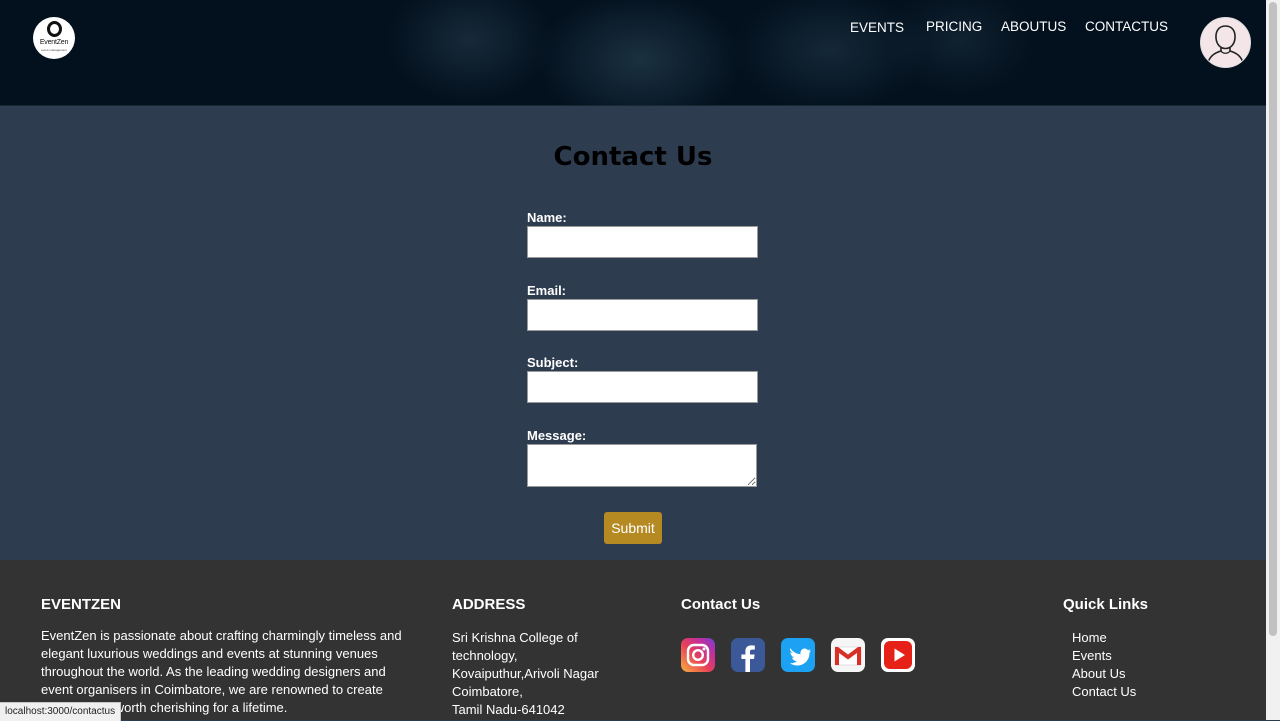 Image resolution: width=1280 pixels, height=721 pixels. What do you see at coordinates (489, 604) in the screenshot?
I see `footer-address-heading: ADDRESS` at bounding box center [489, 604].